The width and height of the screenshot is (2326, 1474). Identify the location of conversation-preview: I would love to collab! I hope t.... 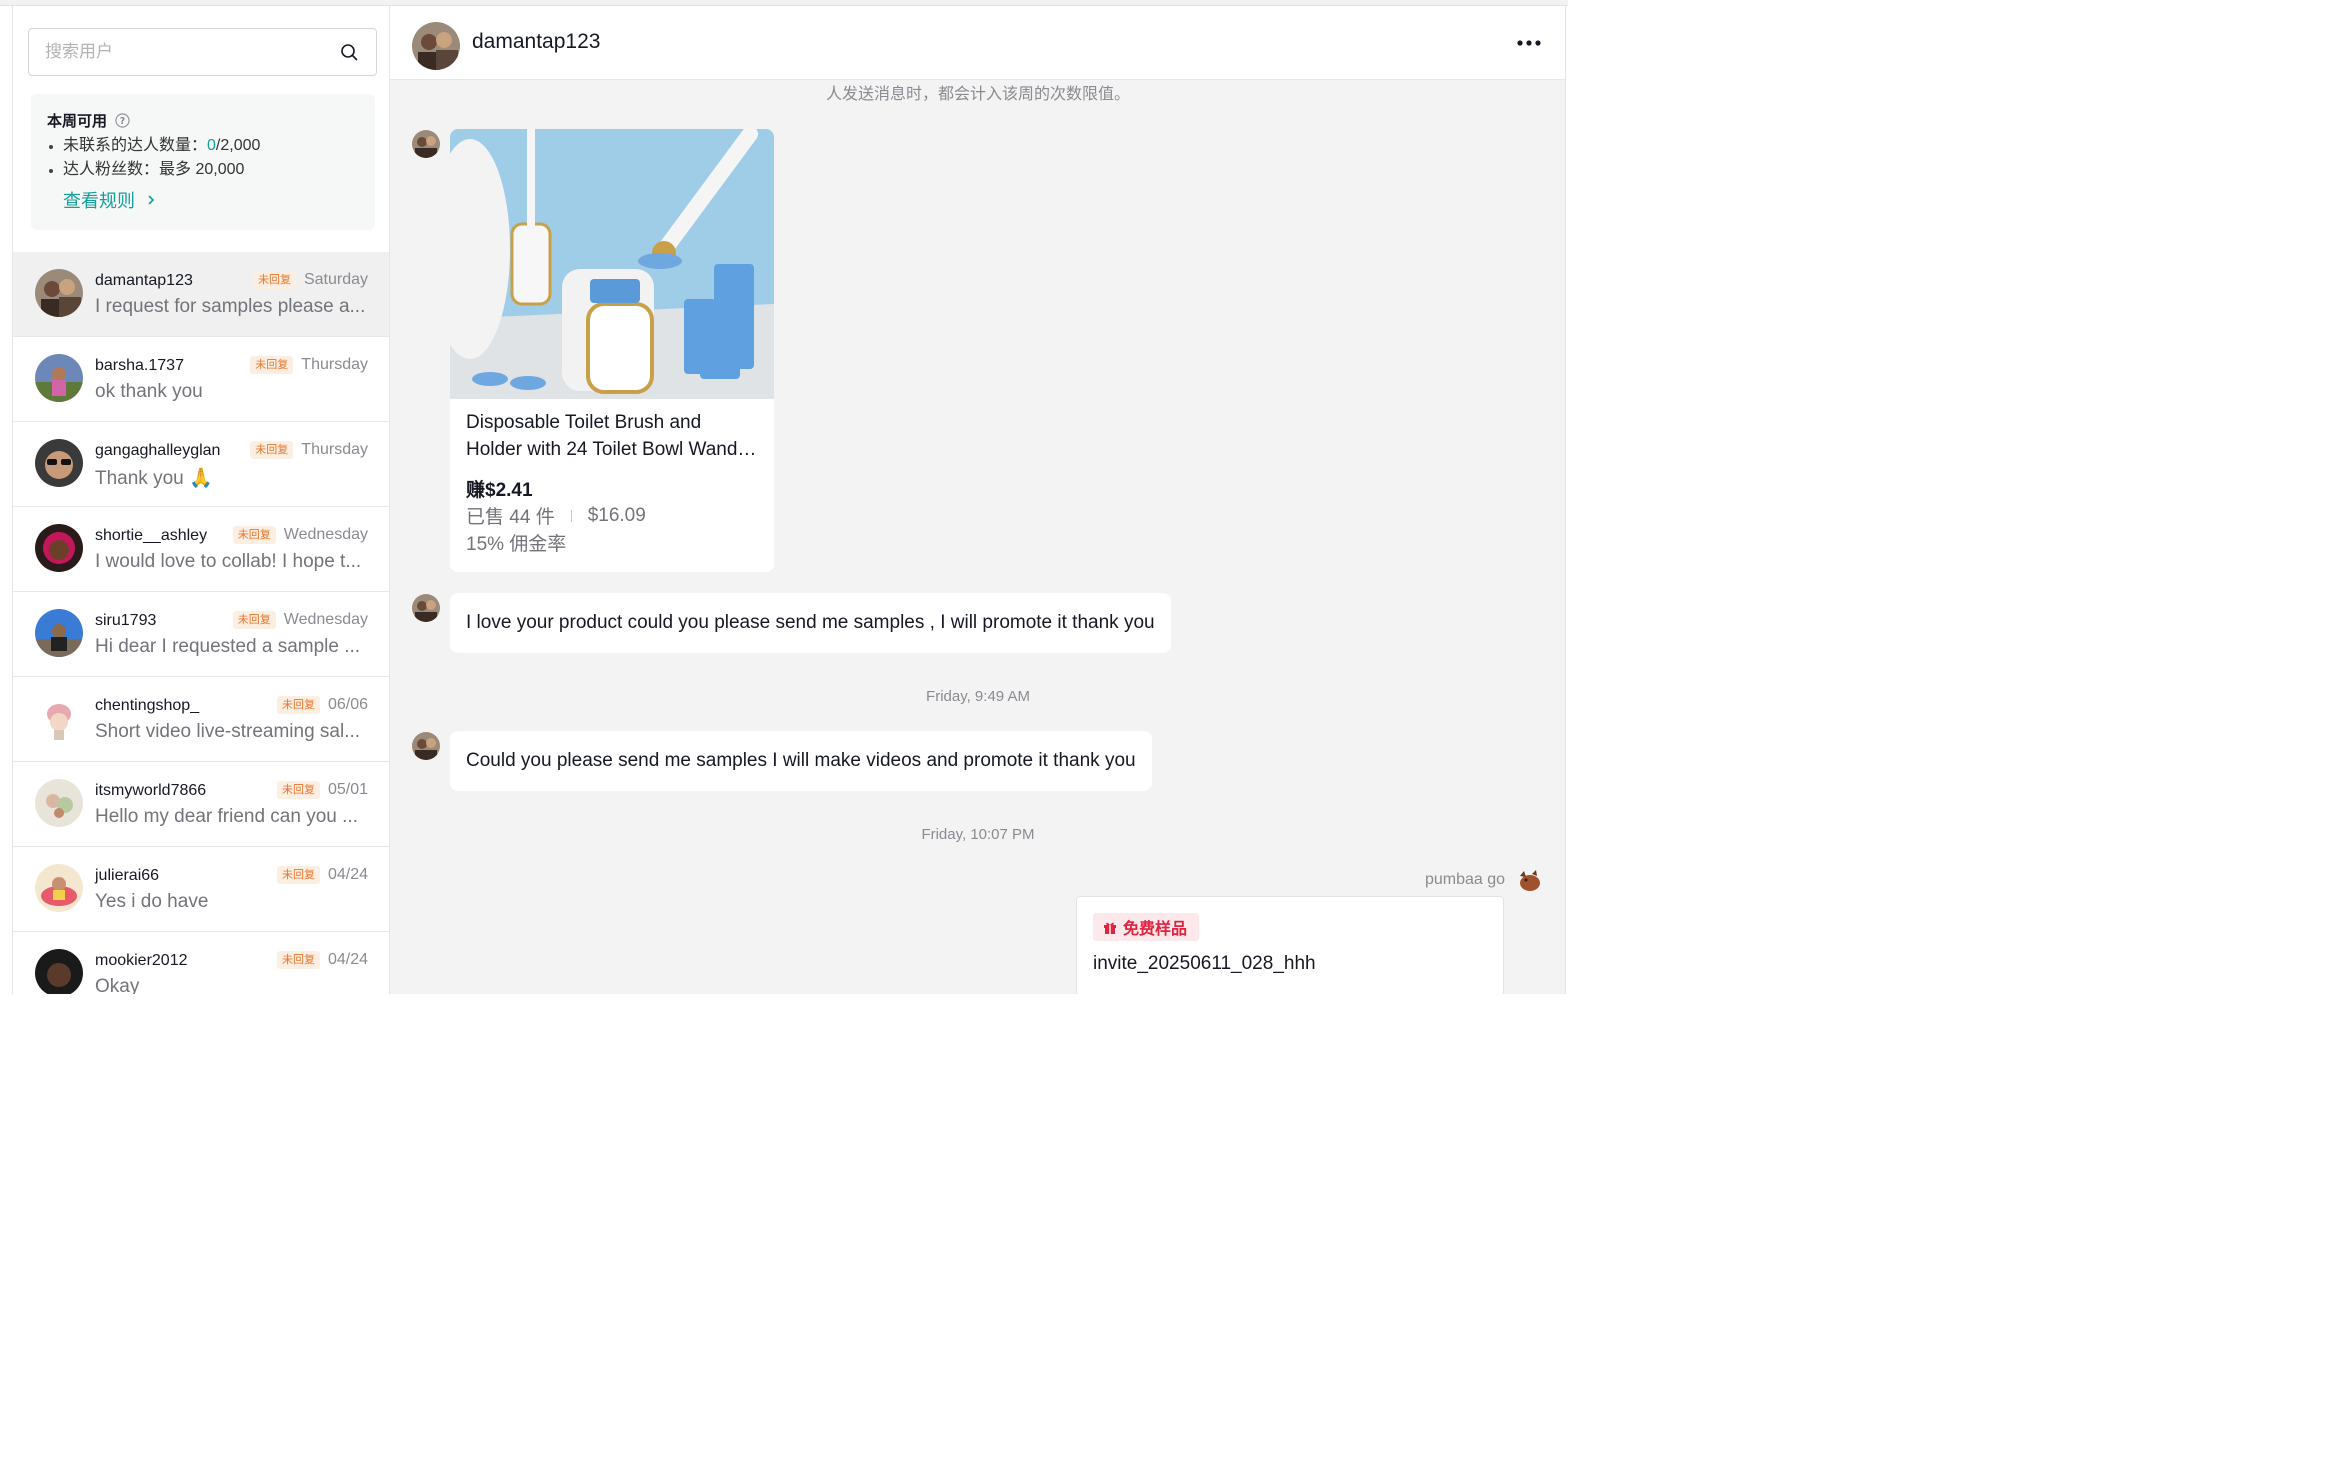
(228, 561).